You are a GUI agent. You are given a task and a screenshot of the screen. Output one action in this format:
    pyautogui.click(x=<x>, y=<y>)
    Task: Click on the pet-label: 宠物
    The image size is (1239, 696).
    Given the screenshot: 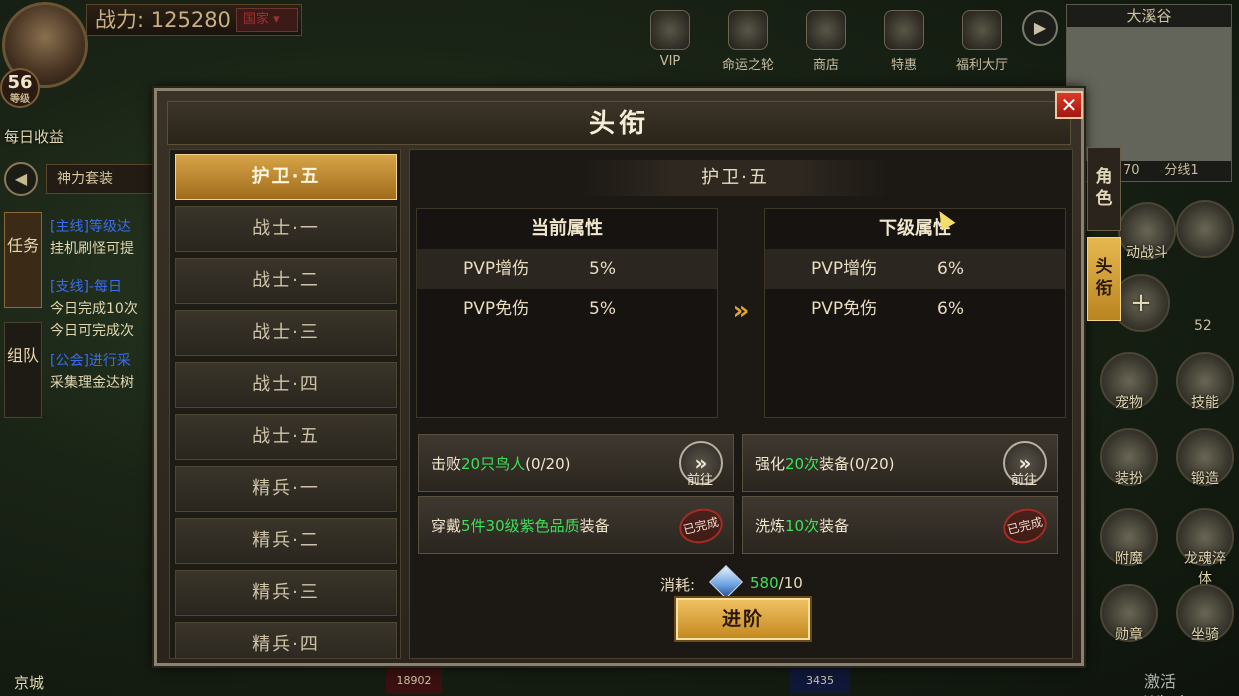 What is the action you would take?
    pyautogui.click(x=1129, y=403)
    